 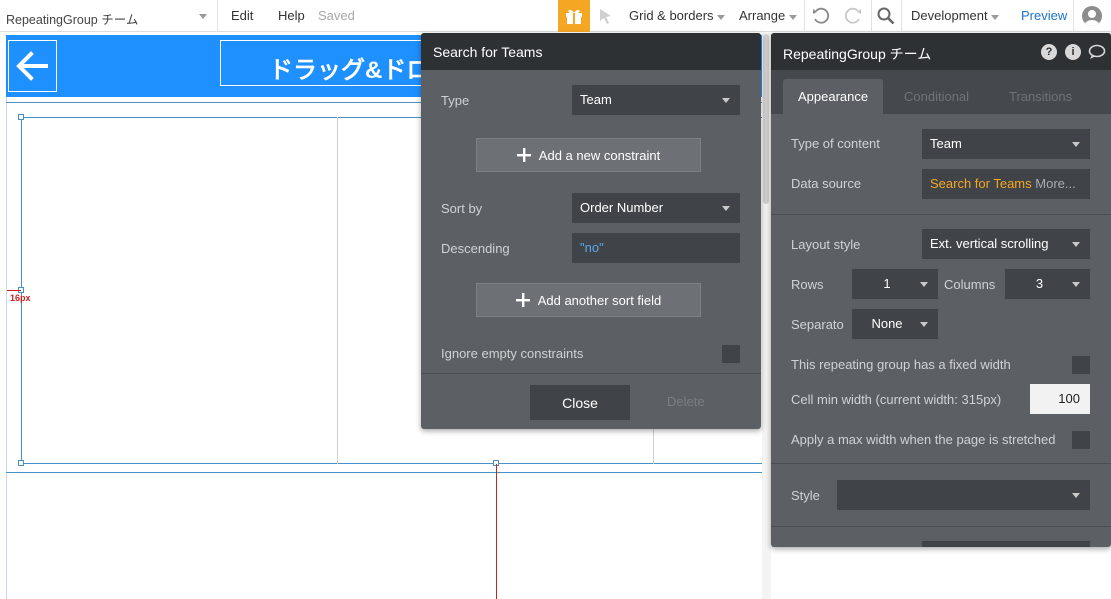 What do you see at coordinates (805, 495) in the screenshot?
I see `style-label: Style` at bounding box center [805, 495].